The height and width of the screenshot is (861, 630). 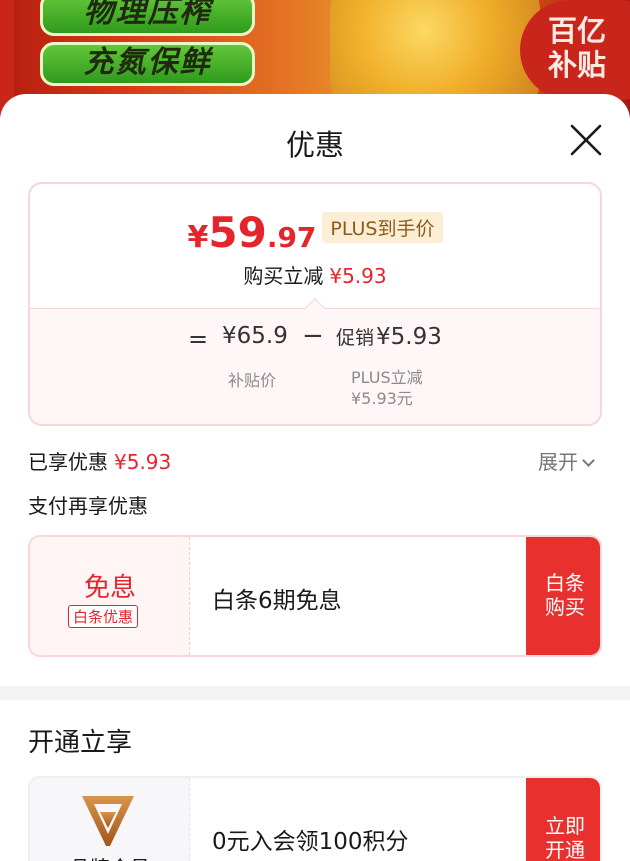 I want to click on equals-sign: =, so click(x=198, y=339).